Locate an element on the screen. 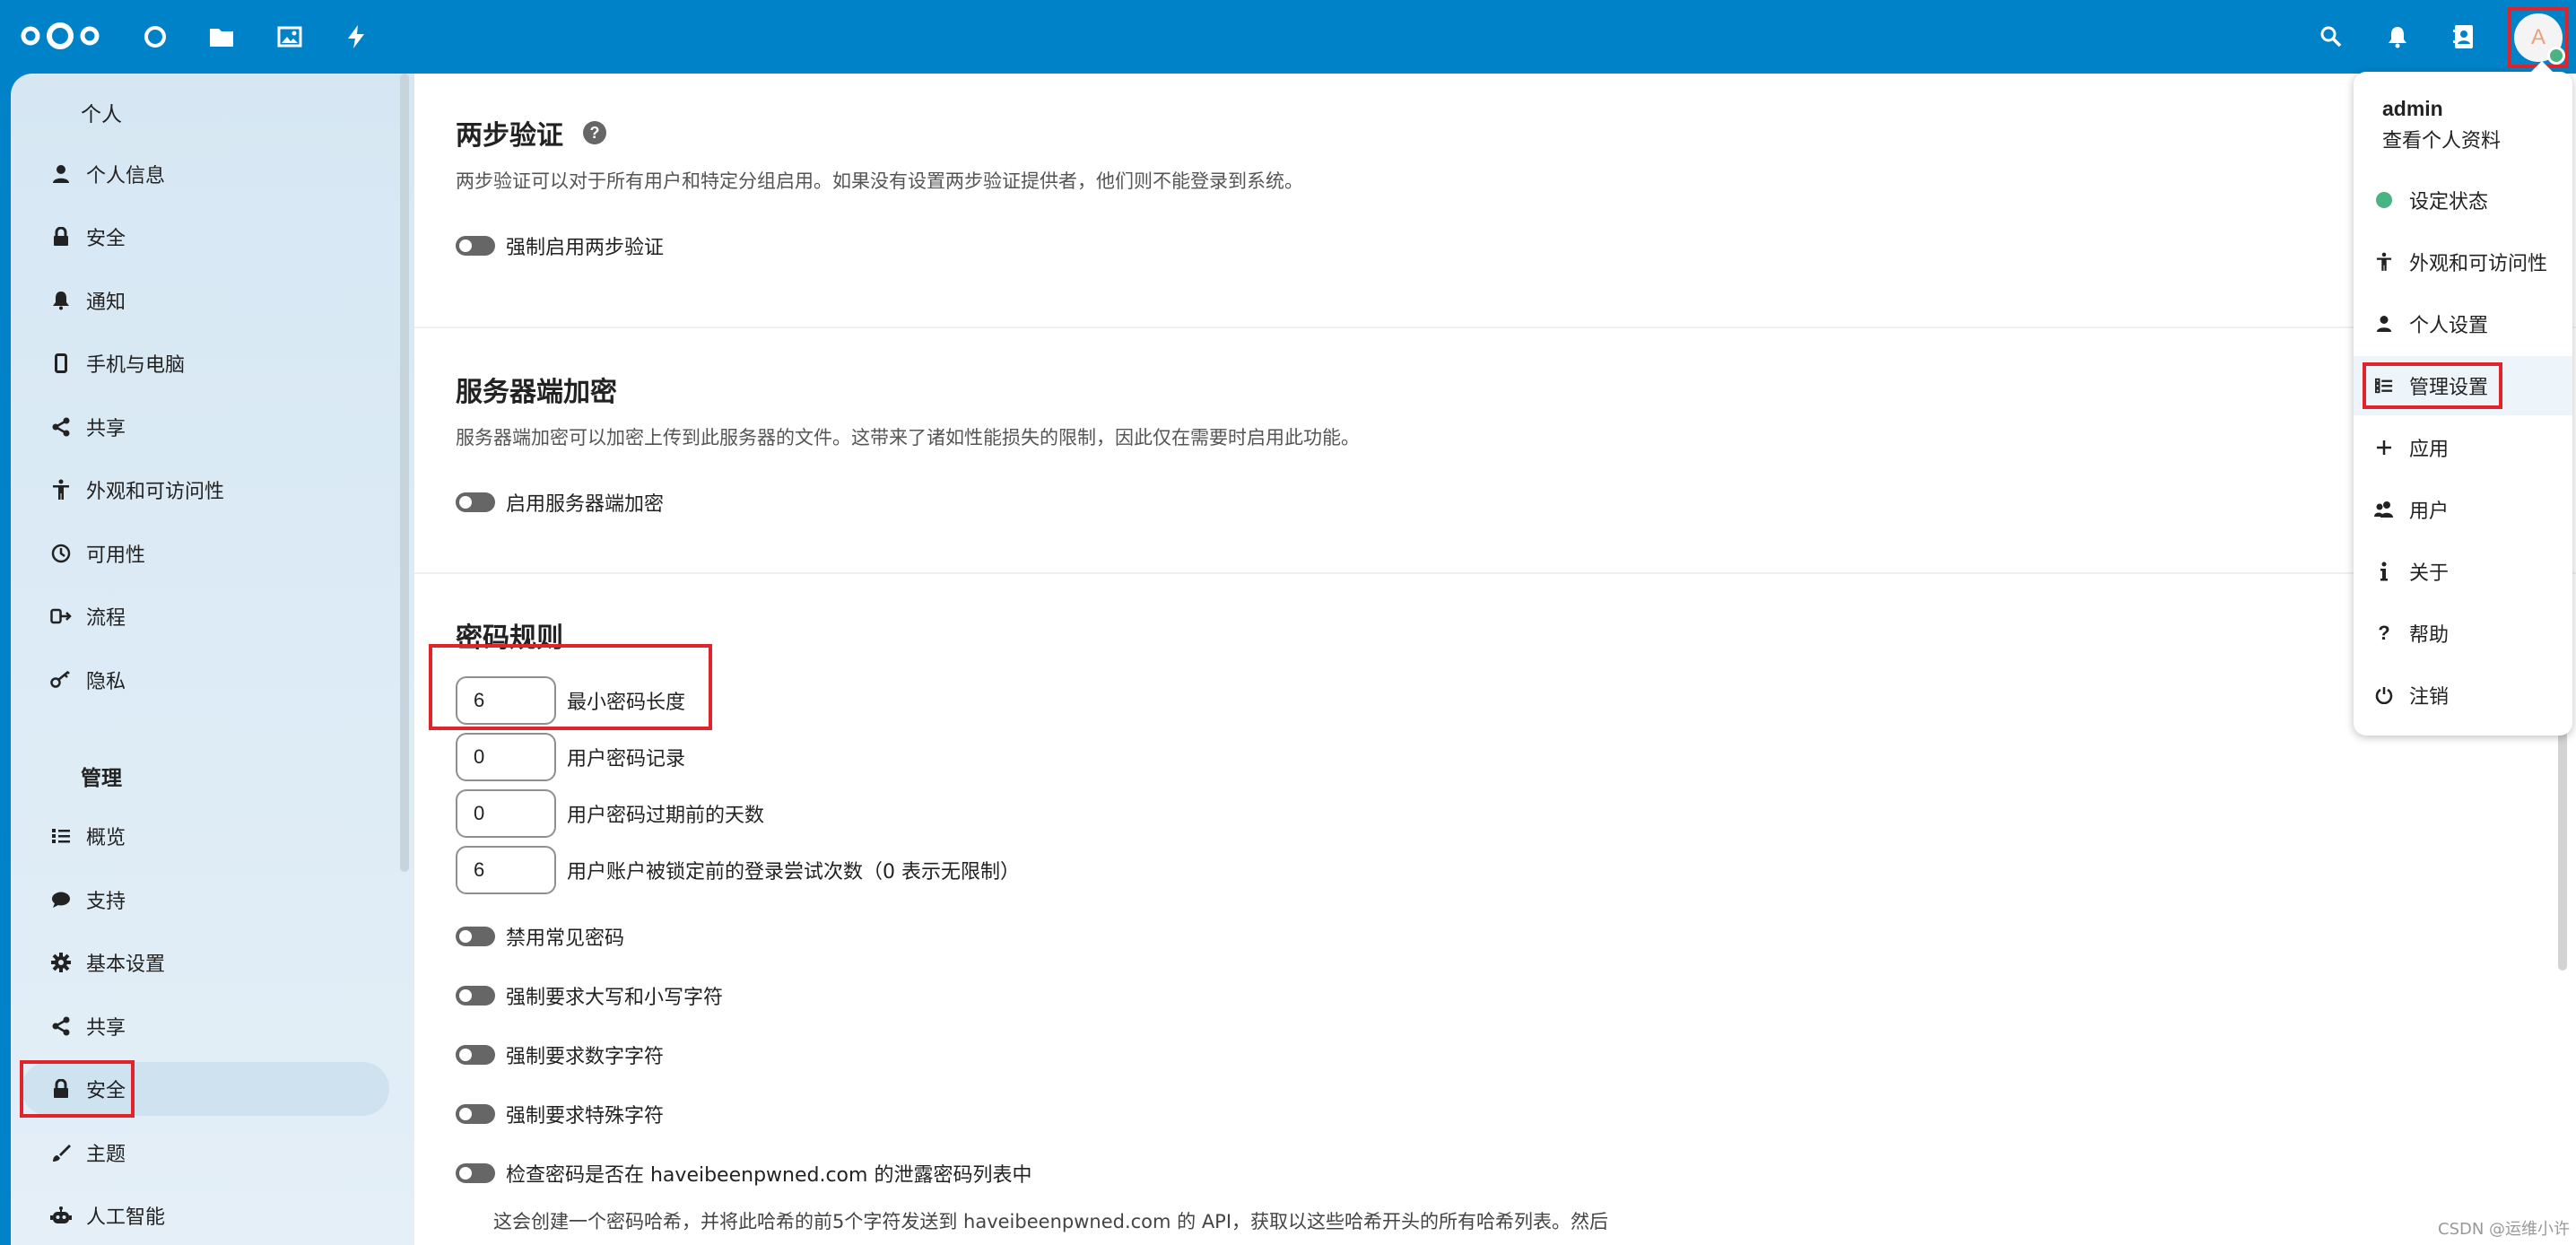 The width and height of the screenshot is (2576, 1245). sidebar-scrollbar is located at coordinates (404, 477).